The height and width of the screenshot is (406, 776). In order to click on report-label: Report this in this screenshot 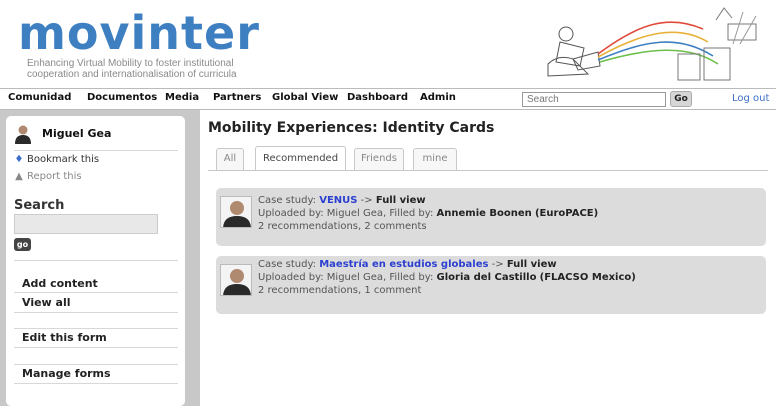, I will do `click(54, 176)`.